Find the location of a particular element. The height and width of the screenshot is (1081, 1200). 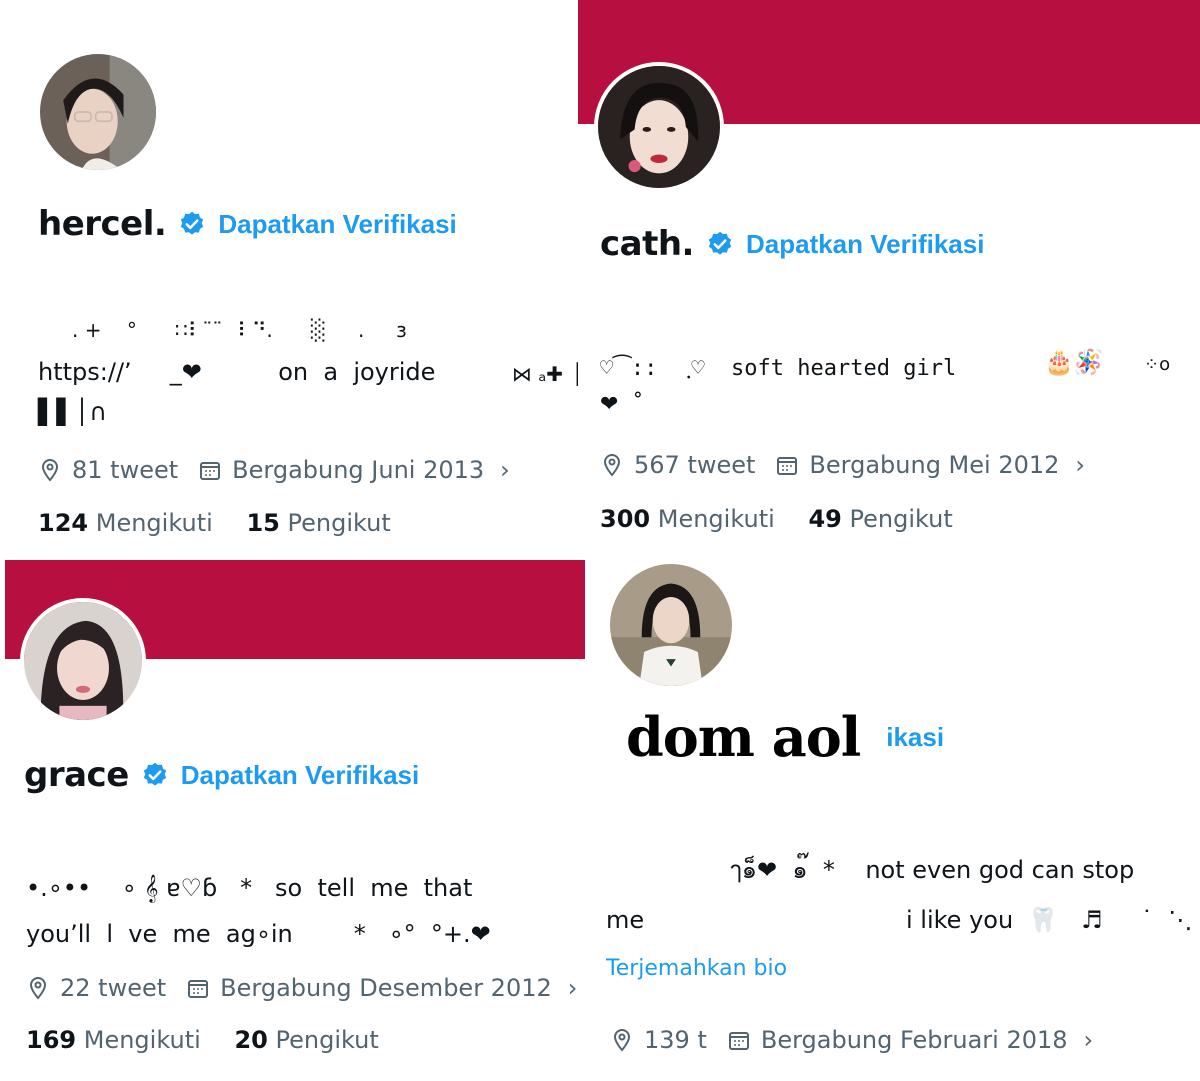

tweet-count: 22 tweet is located at coordinates (113, 988).